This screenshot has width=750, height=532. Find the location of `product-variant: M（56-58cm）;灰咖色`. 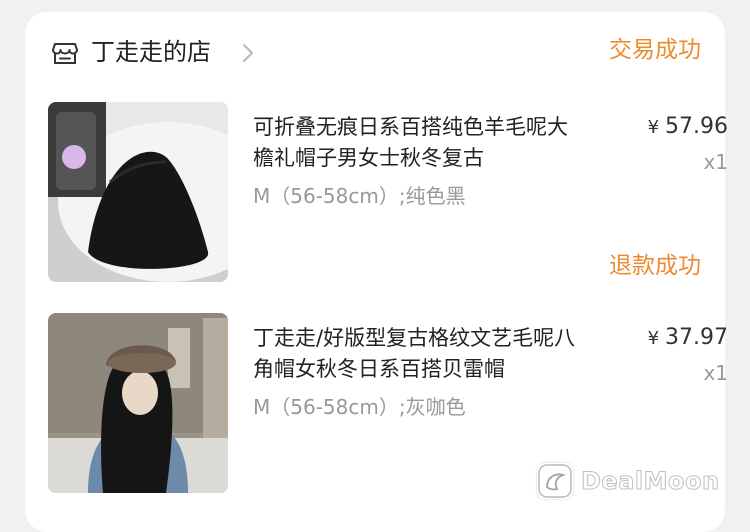

product-variant: M（56-58cm）;灰咖色 is located at coordinates (359, 407).